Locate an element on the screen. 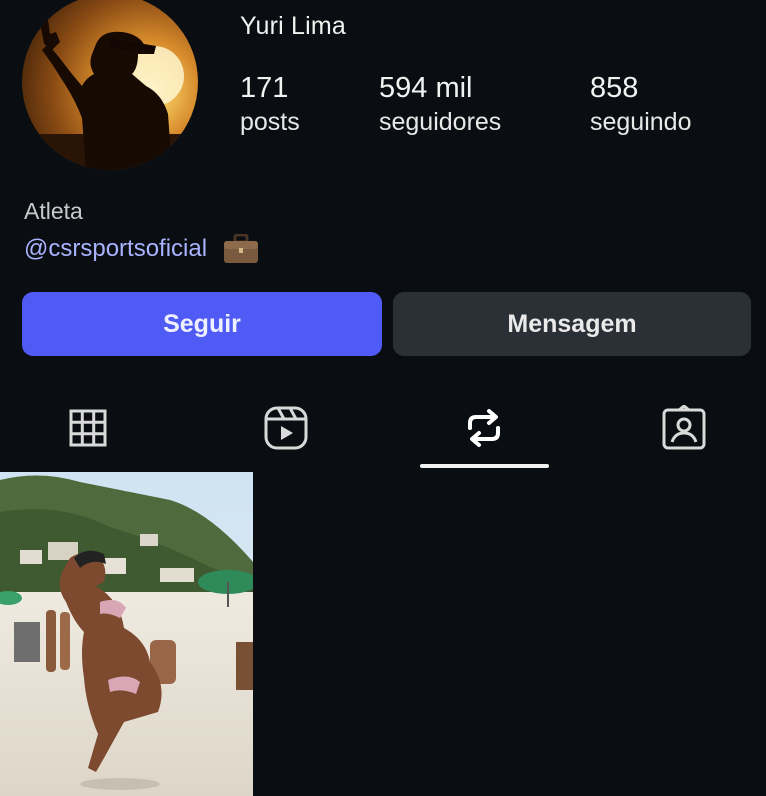 This screenshot has height=796, width=766. stat-posts: 171 posts is located at coordinates (270, 104).